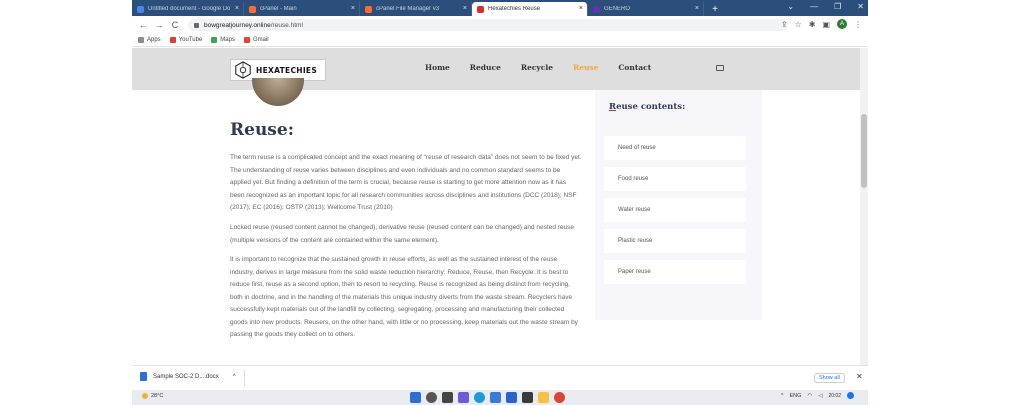 Image resolution: width=1024 pixels, height=405 pixels. Describe the element at coordinates (243, 70) in the screenshot. I see `hexagon-logo-icon` at that location.